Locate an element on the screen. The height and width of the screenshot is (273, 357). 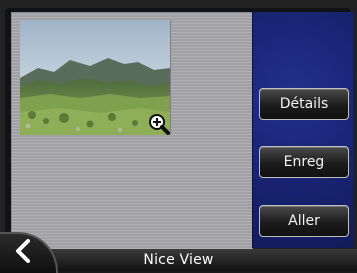
go-button-label: Aller is located at coordinates (304, 221).